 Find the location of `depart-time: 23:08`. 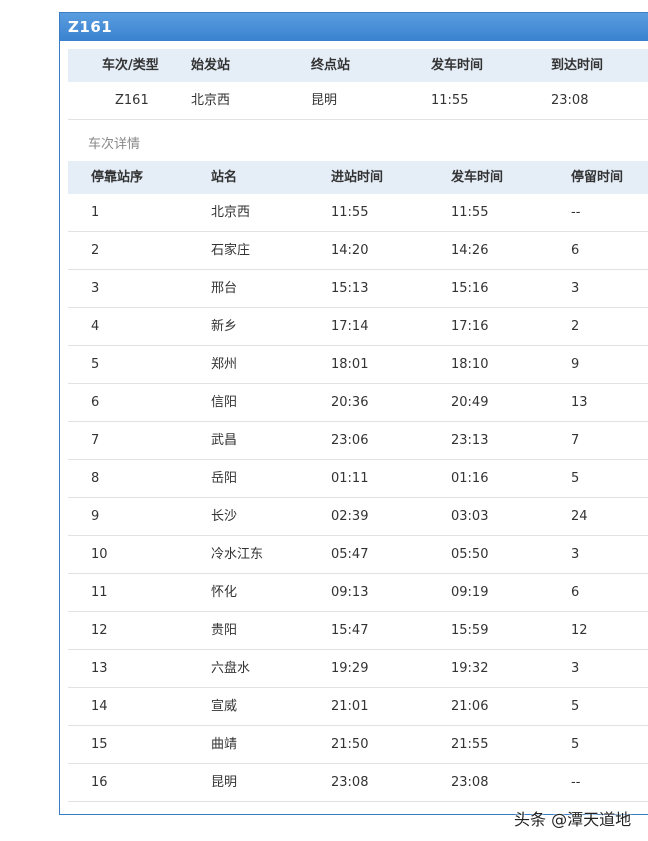

depart-time: 23:08 is located at coordinates (470, 782).